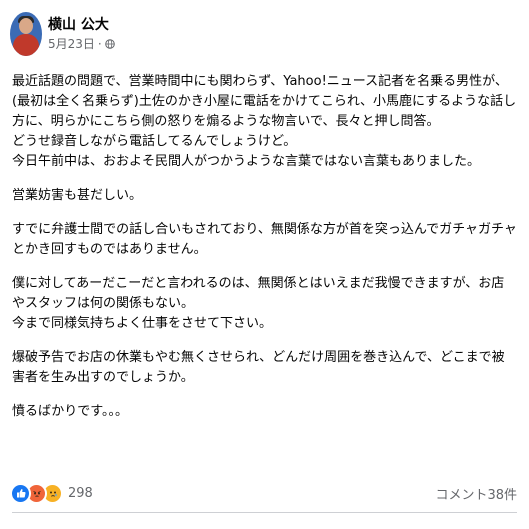 This screenshot has width=529, height=529. I want to click on reactions-summary: 298, so click(51, 493).